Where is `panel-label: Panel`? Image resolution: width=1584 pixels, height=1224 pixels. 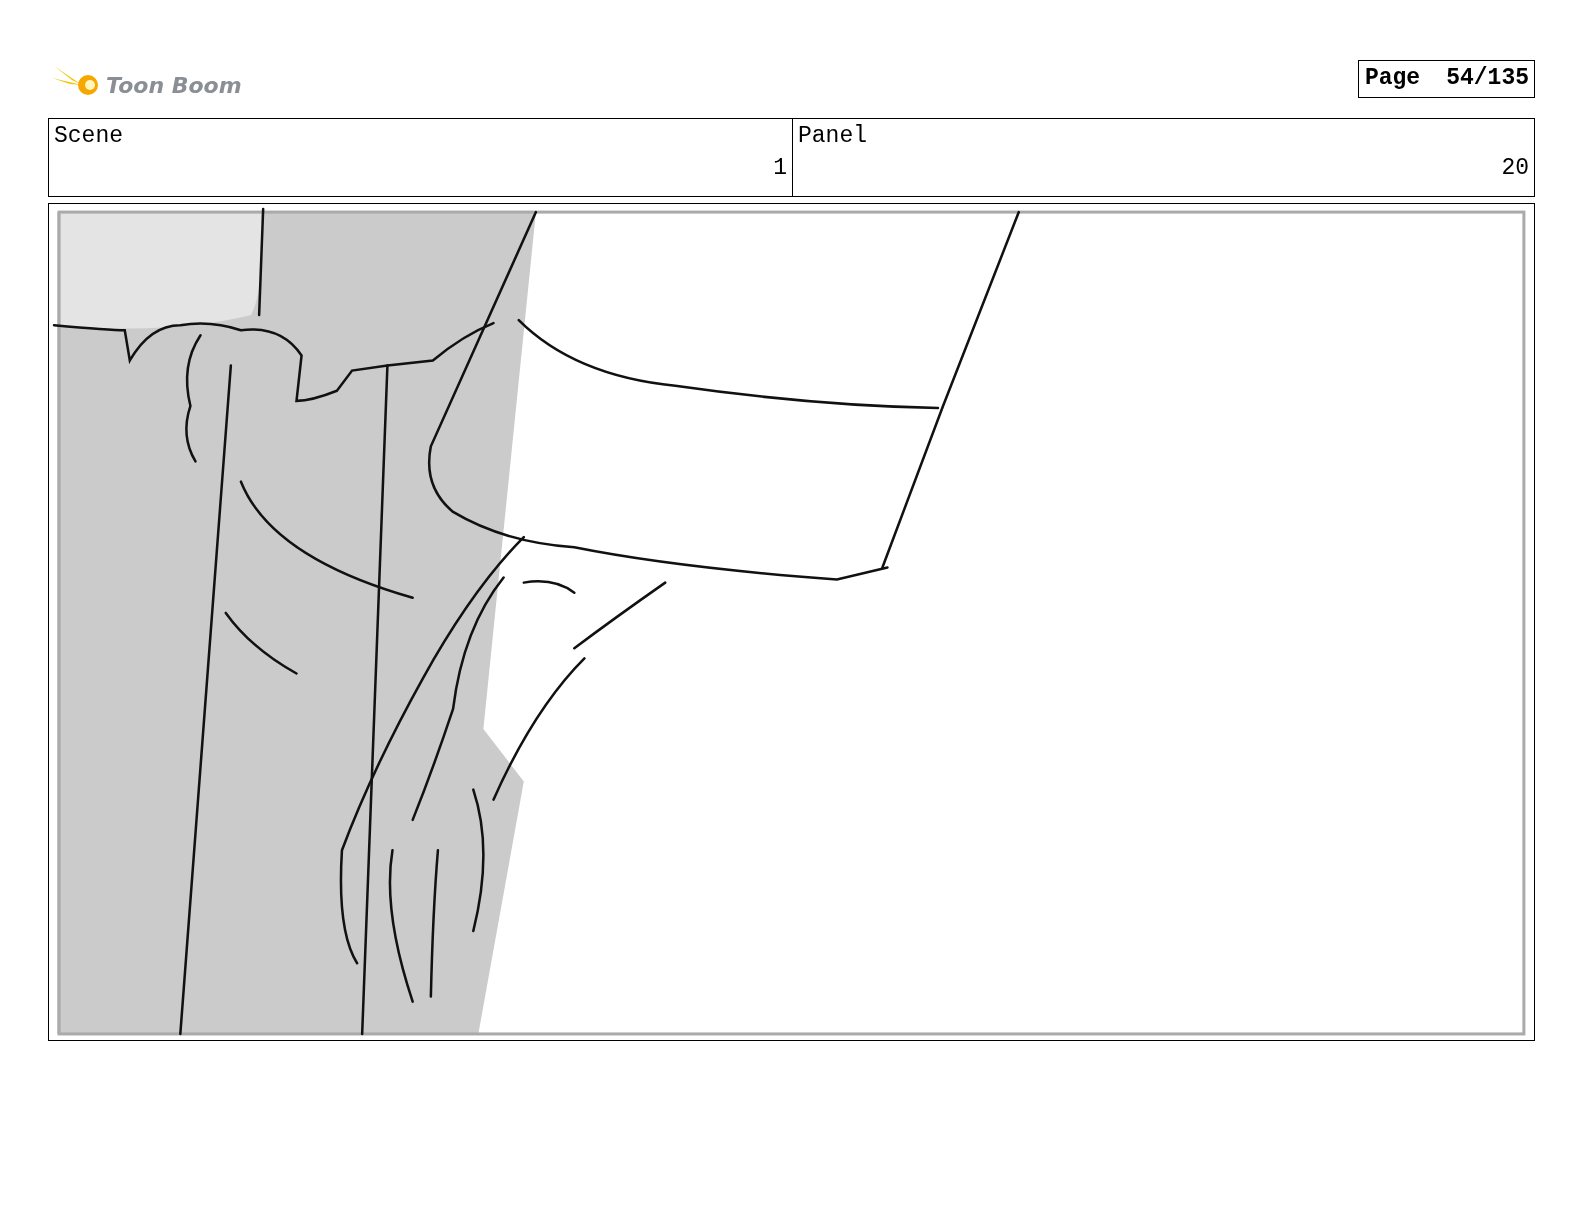
panel-label: Panel is located at coordinates (833, 136).